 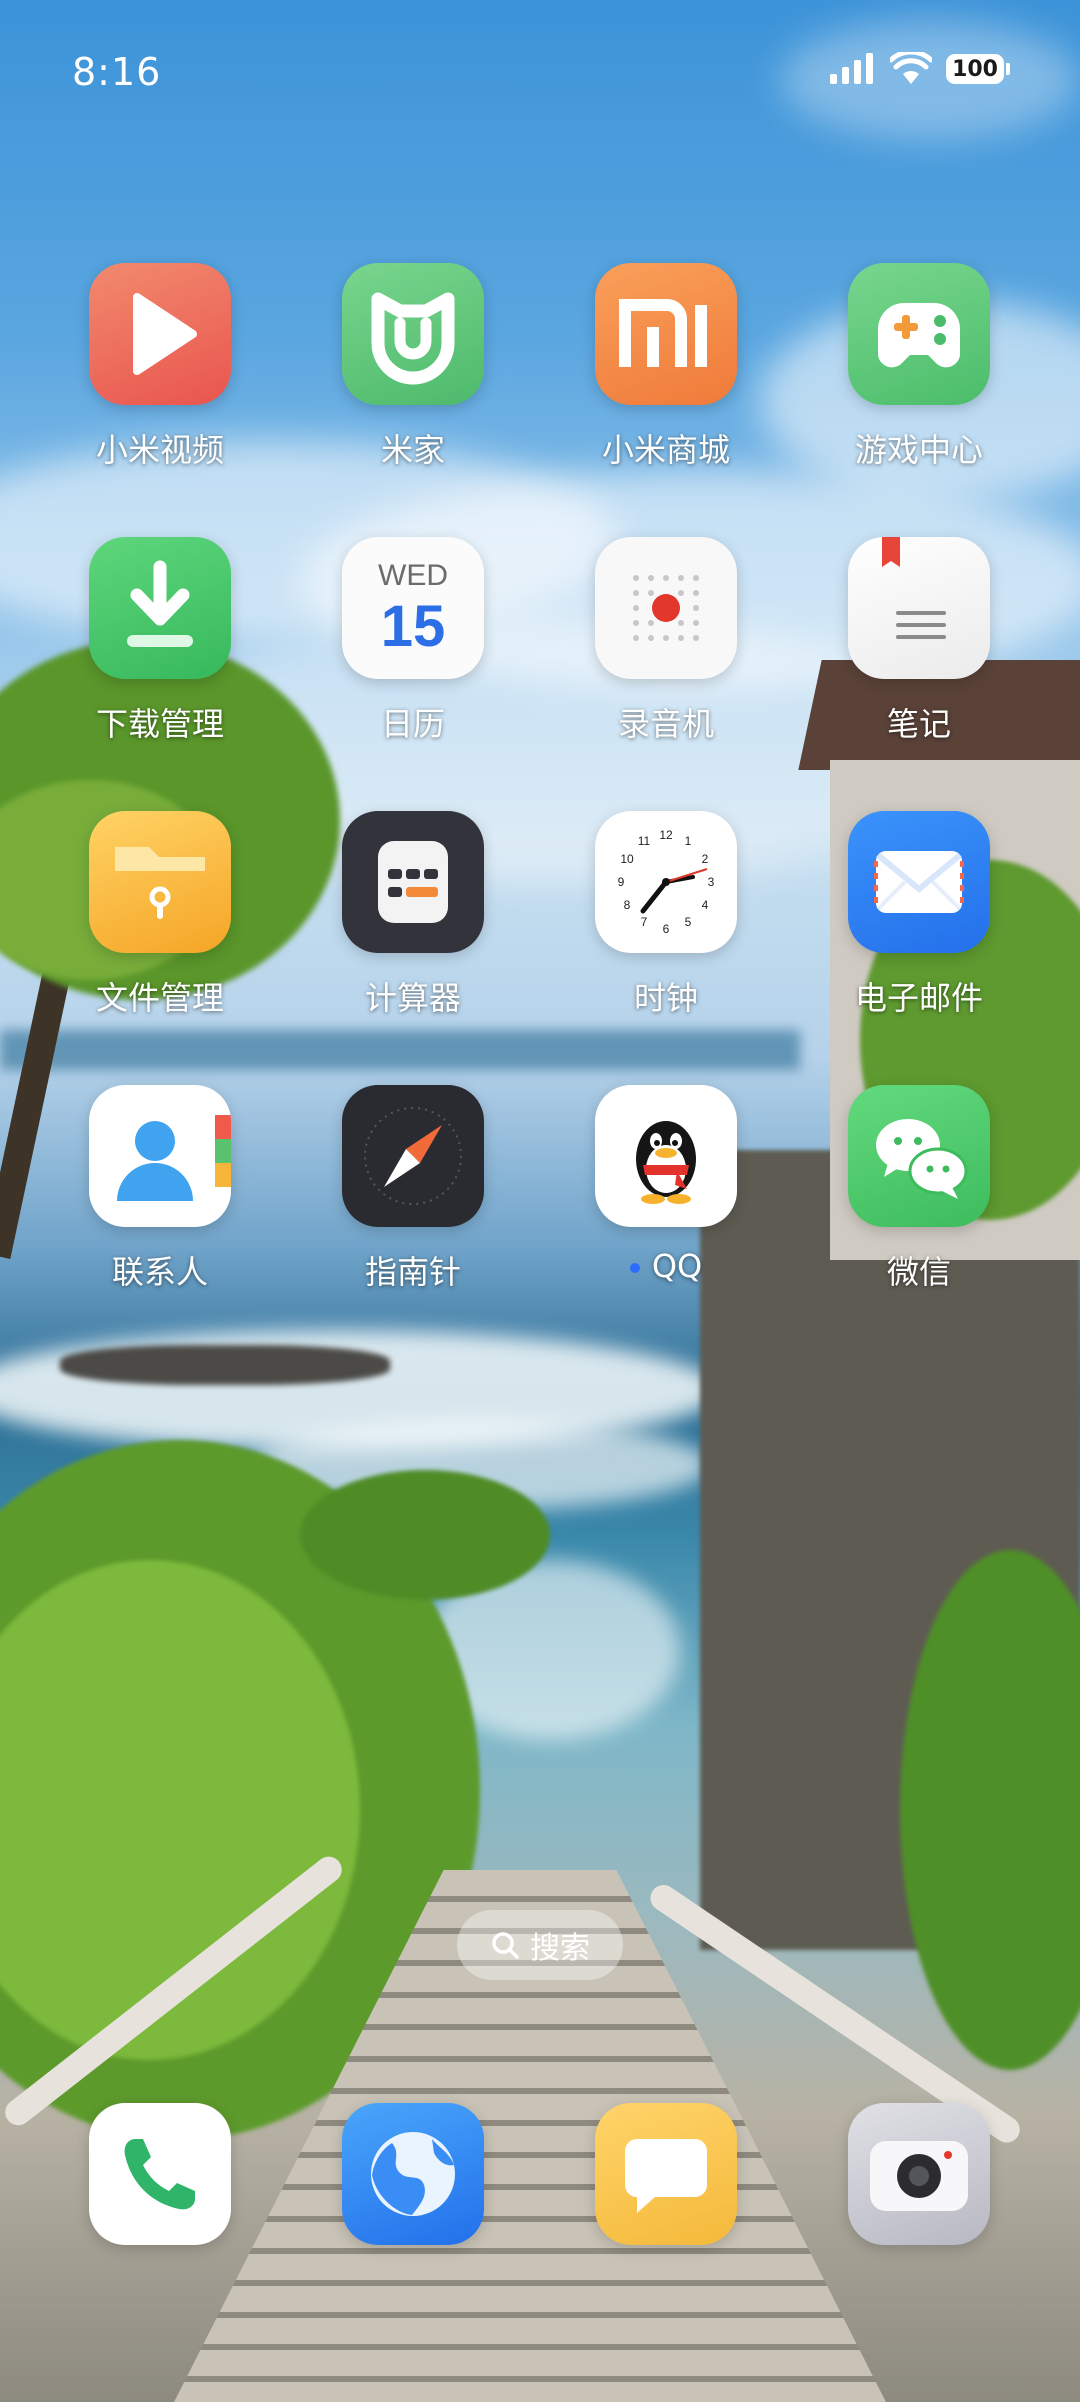 I want to click on recorder-icon, so click(x=666, y=608).